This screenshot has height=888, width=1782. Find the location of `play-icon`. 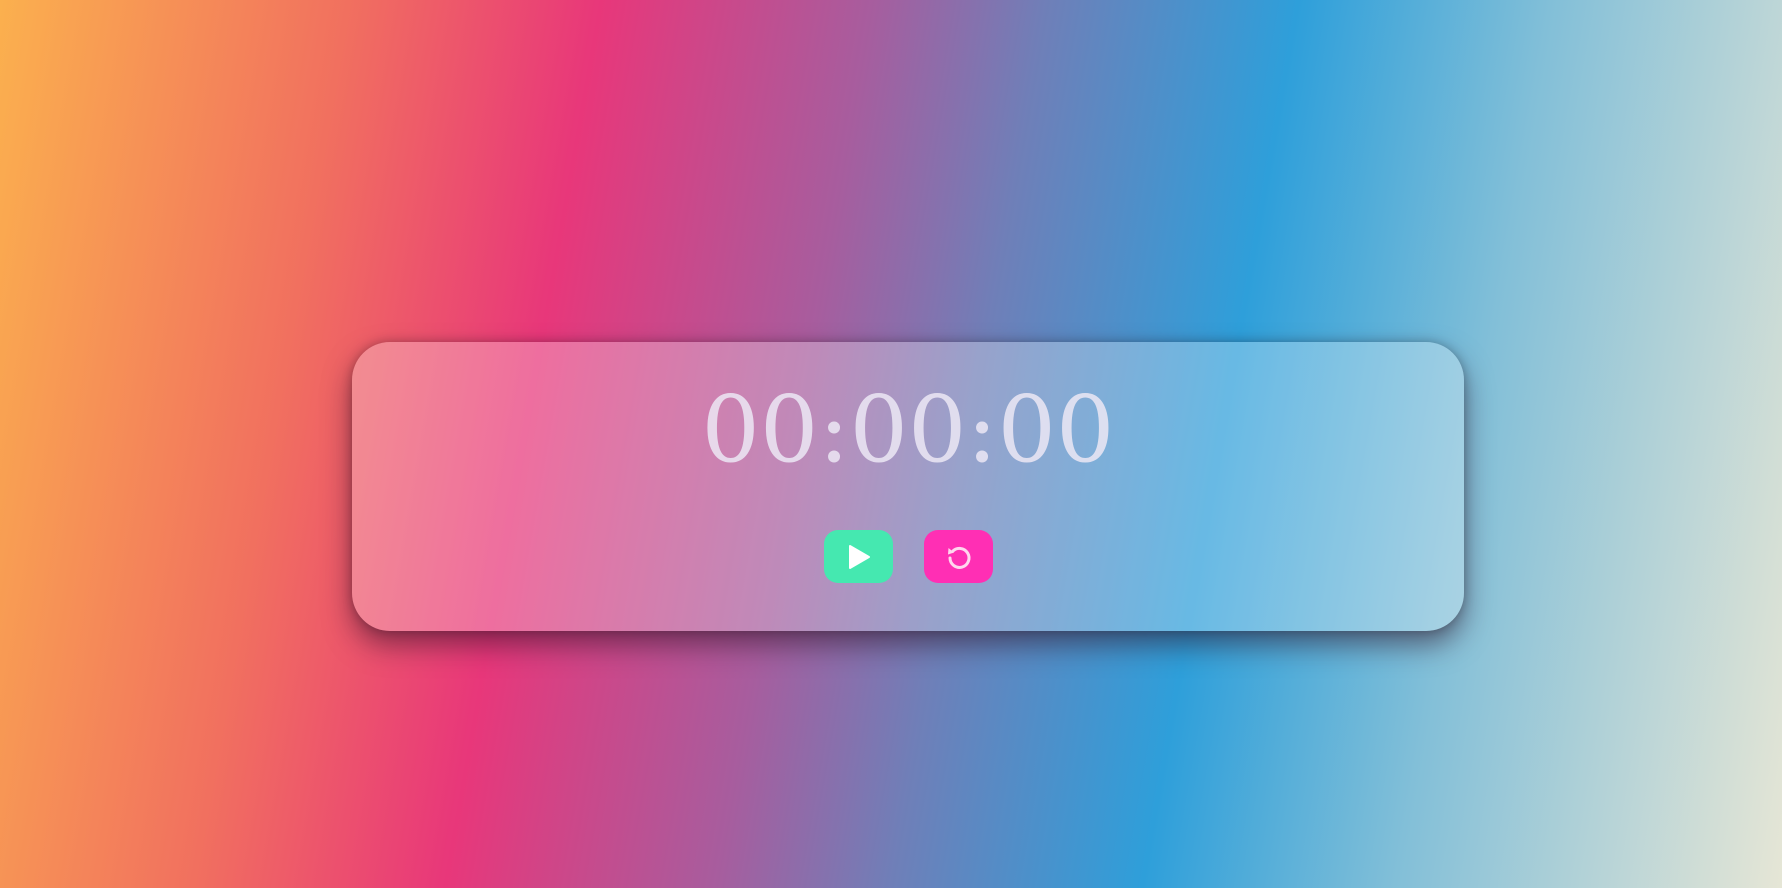

play-icon is located at coordinates (859, 556).